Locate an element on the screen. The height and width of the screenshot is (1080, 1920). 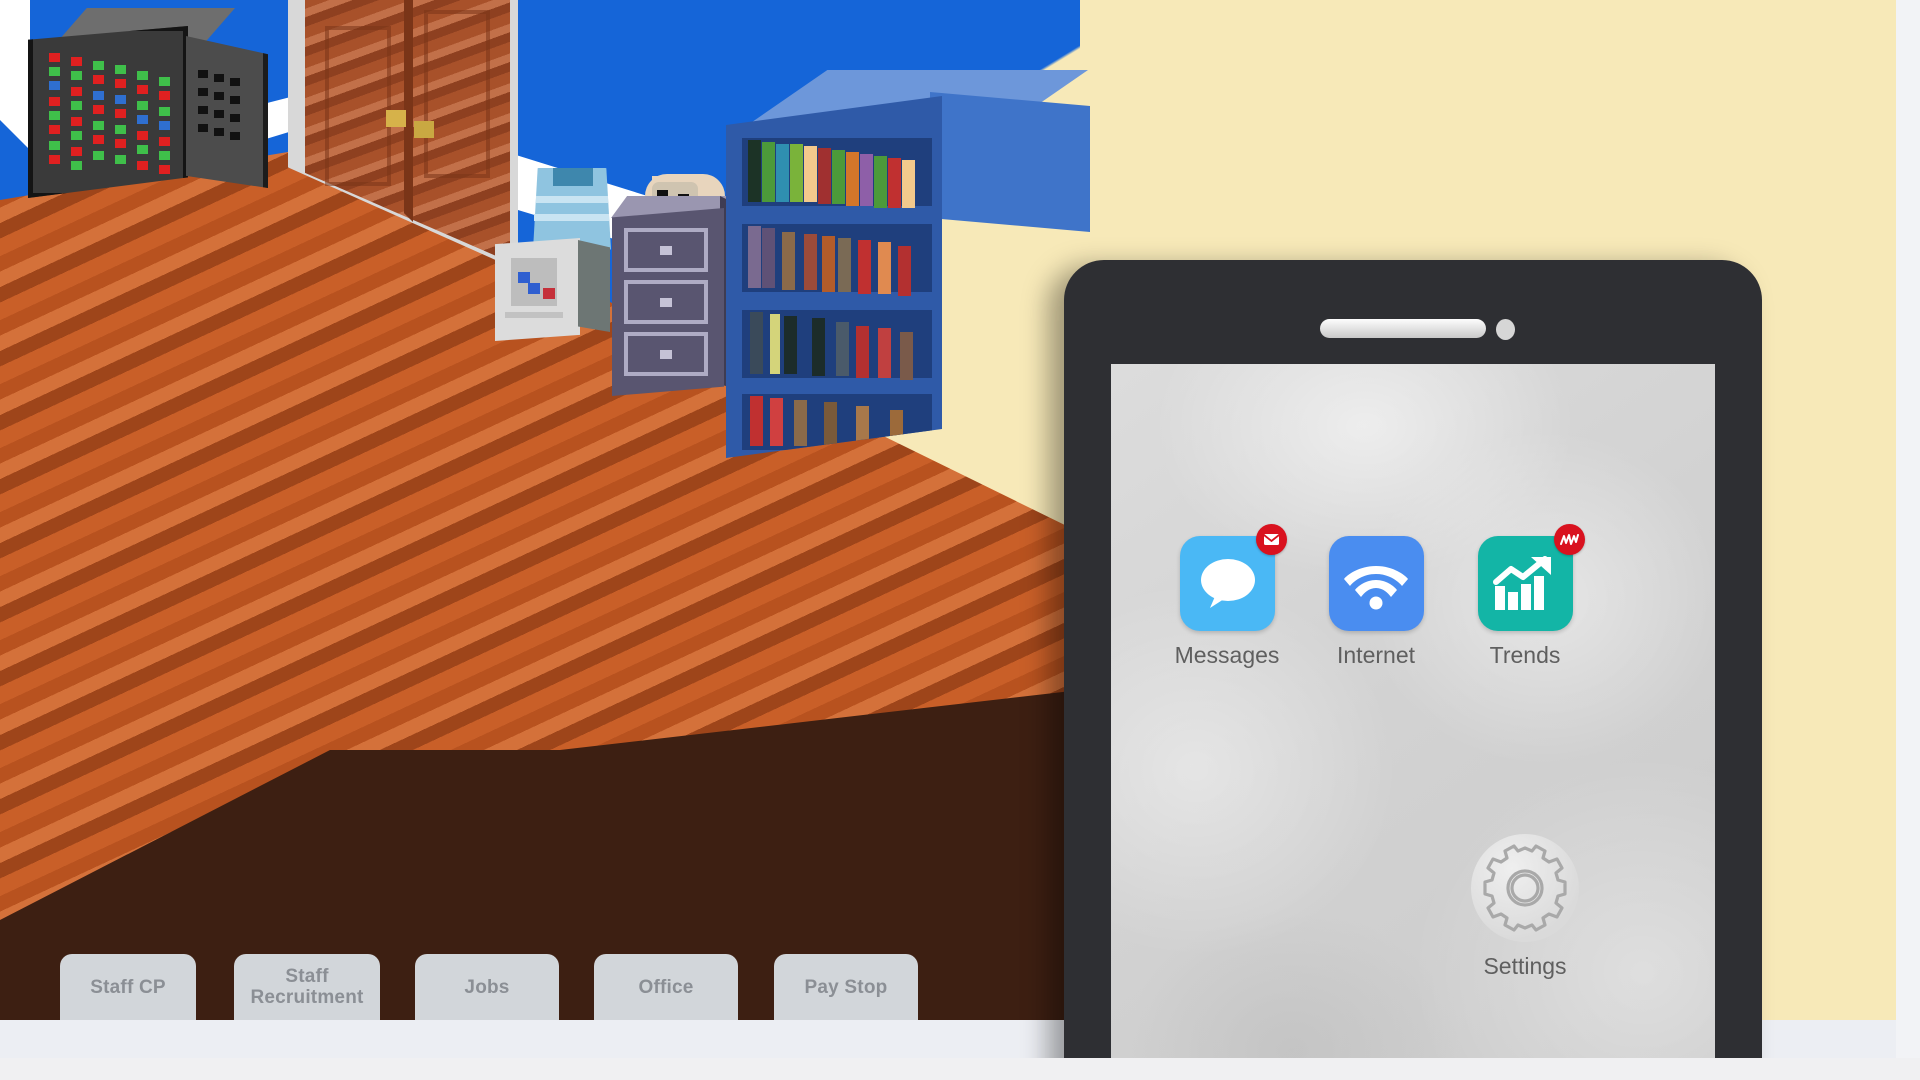
tab-staff-recruitment: Staff Recruitment is located at coordinates (307, 987).